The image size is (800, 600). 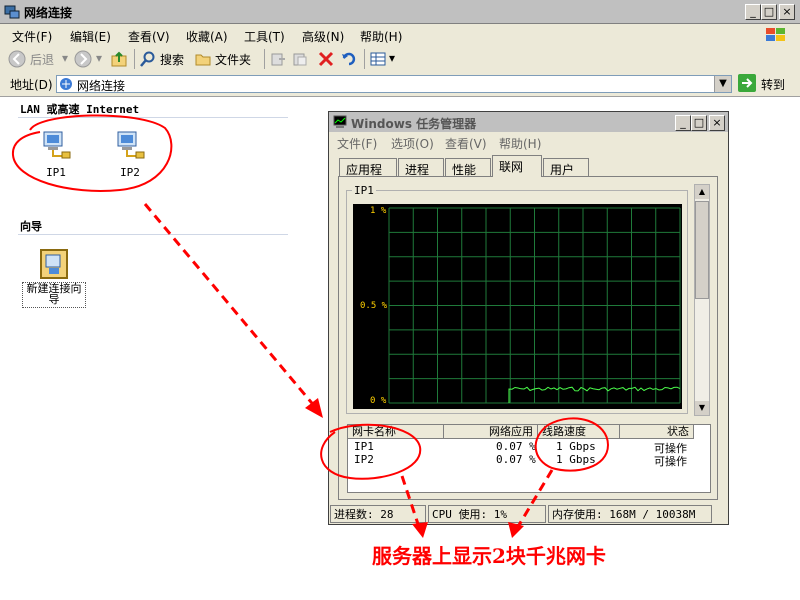 I want to click on tab-users: 用户, so click(x=566, y=168).